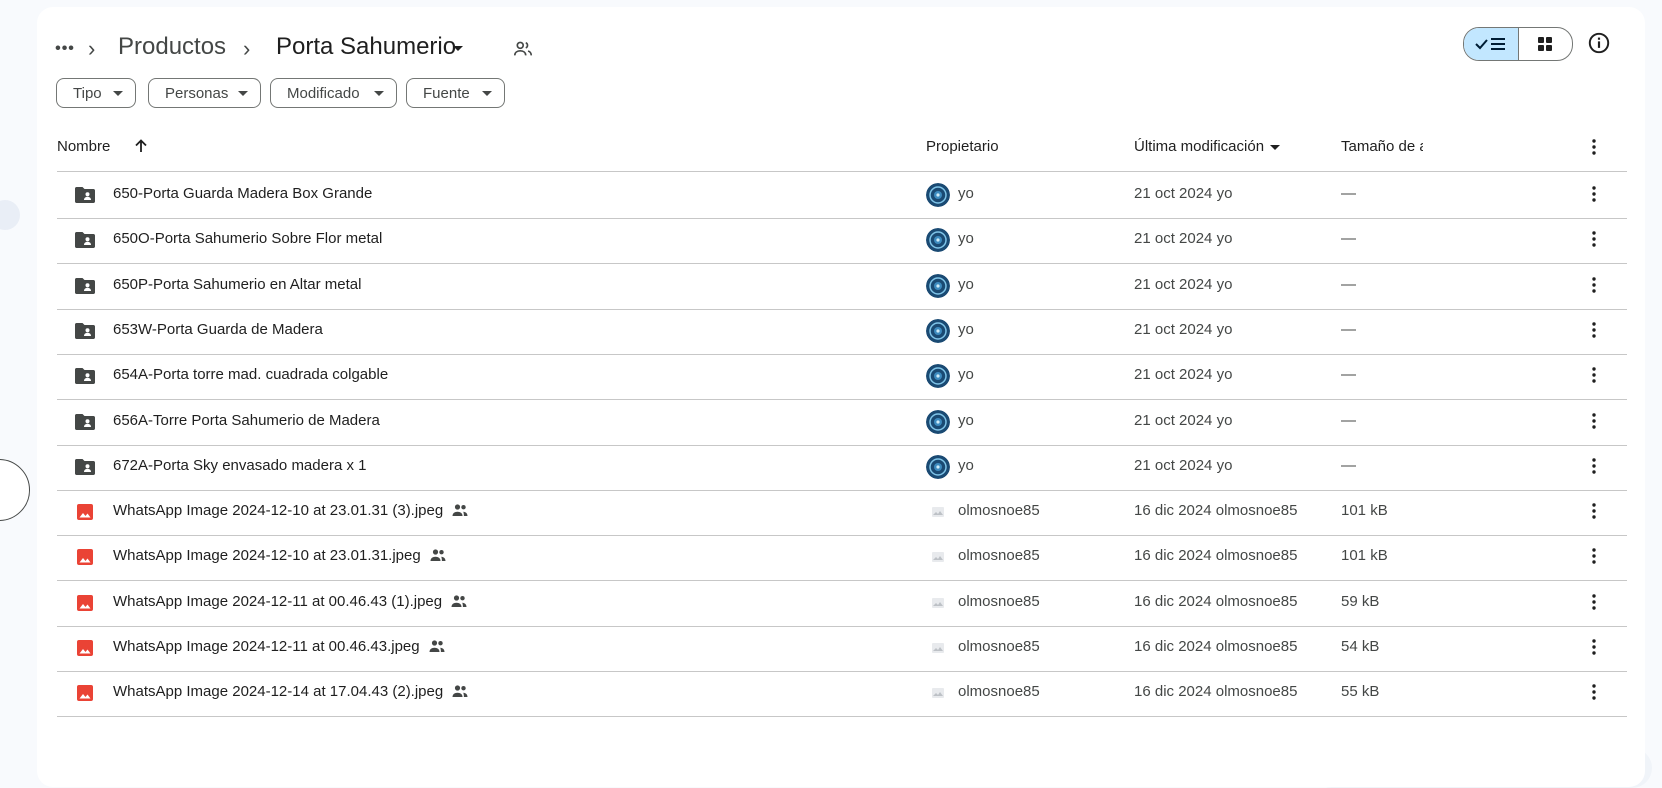 The width and height of the screenshot is (1662, 788). What do you see at coordinates (1546, 44) in the screenshot?
I see `grid-view-button` at bounding box center [1546, 44].